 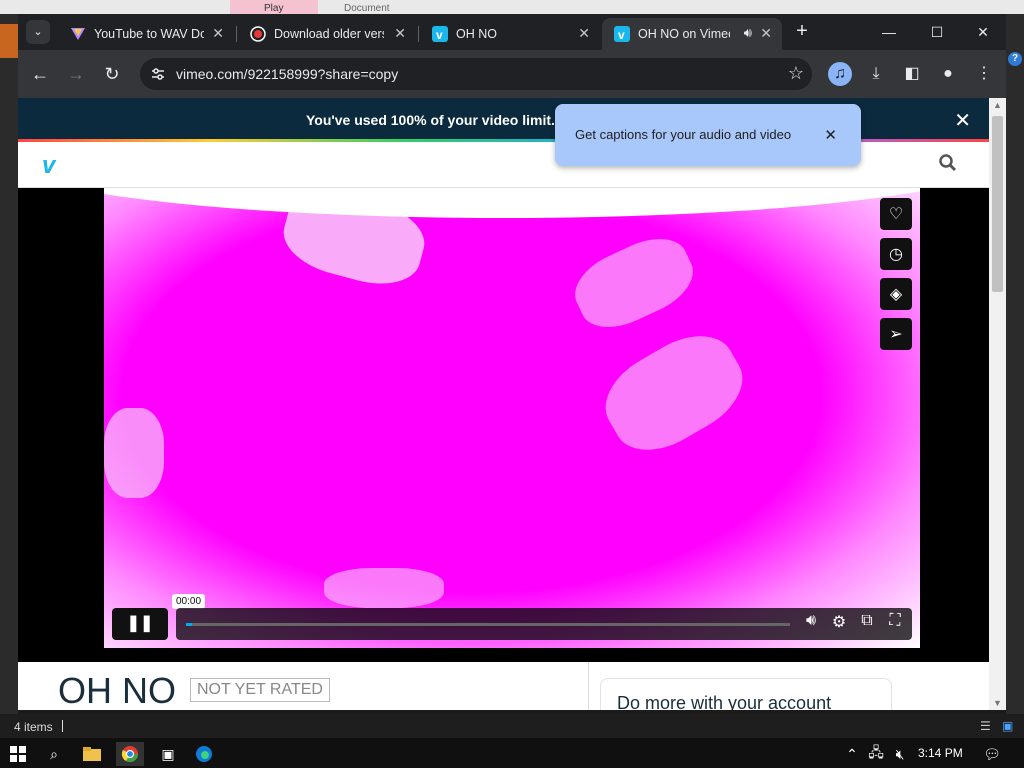 I want to click on help-icon: ?, so click(x=1015, y=59).